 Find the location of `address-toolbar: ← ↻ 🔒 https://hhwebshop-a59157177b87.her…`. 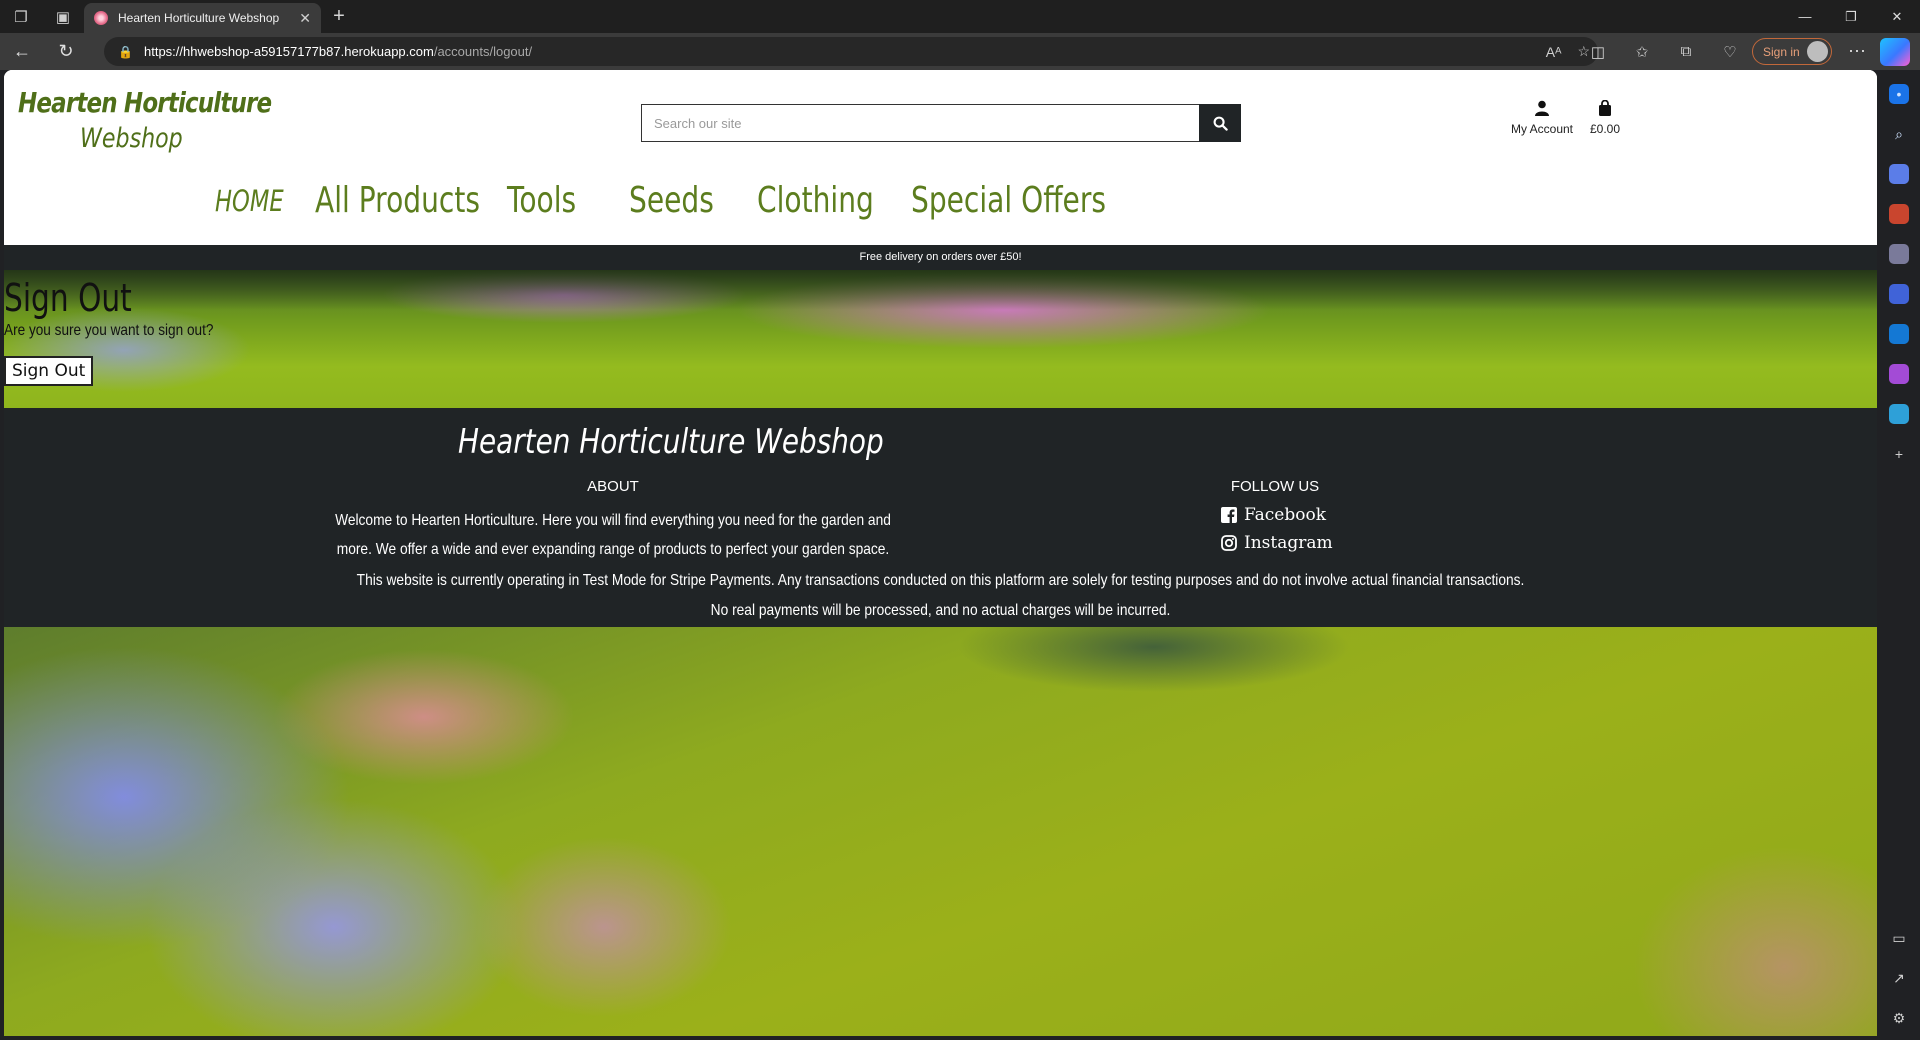

address-toolbar: ← ↻ 🔒 https://hhwebshop-a59157177b87.her… is located at coordinates (960, 51).